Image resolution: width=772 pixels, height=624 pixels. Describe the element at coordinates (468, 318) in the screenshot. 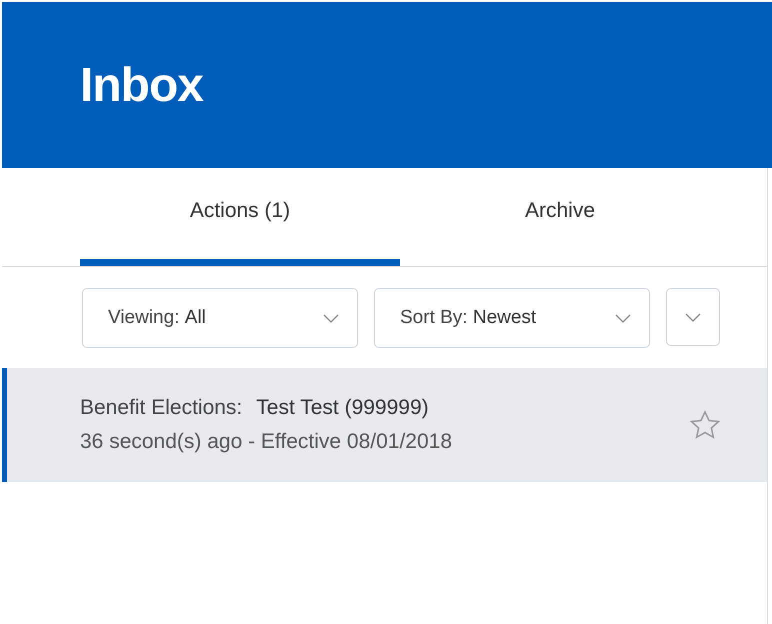

I see `filter-label: Sort By: Newest` at that location.